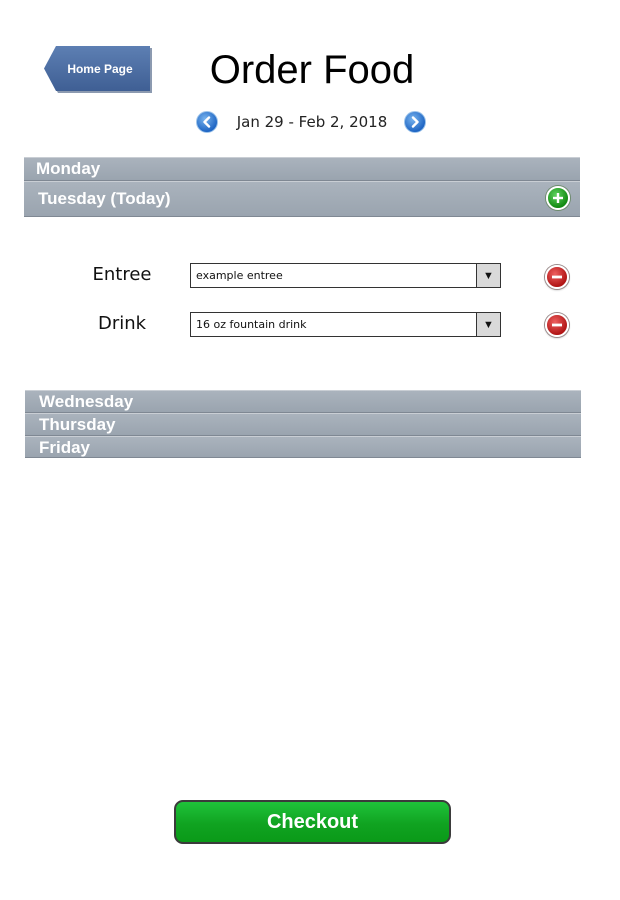  I want to click on checkout-button: Checkout, so click(312, 822).